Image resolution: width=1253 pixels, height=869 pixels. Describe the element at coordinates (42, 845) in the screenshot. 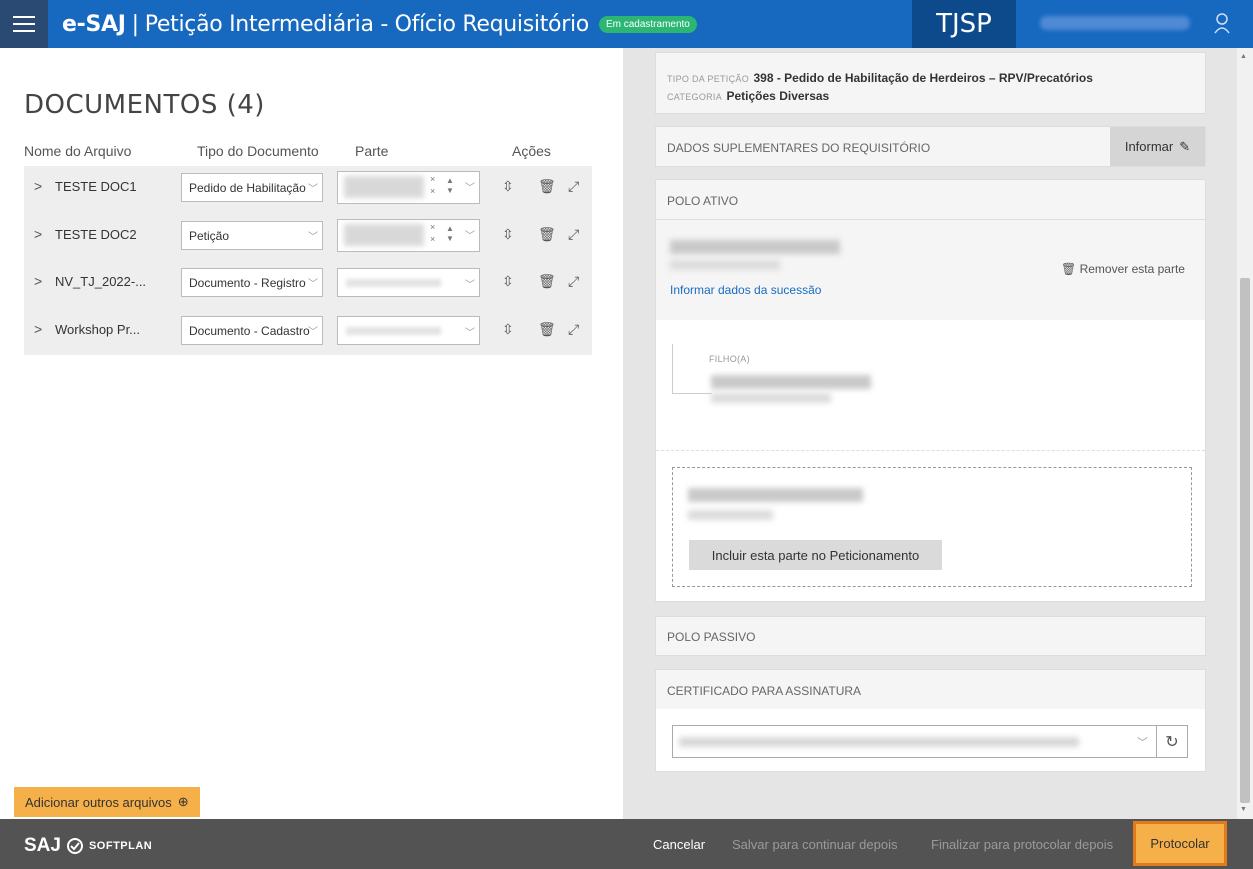

I see `saj-logo-text: SAJ` at that location.